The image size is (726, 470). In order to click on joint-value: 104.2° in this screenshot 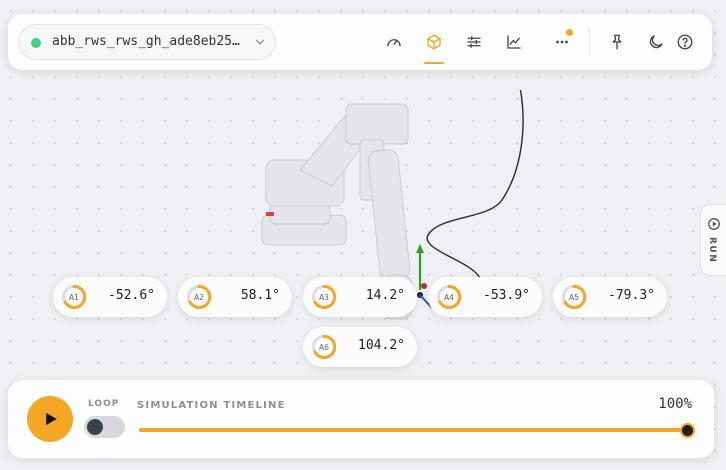, I will do `click(381, 345)`.